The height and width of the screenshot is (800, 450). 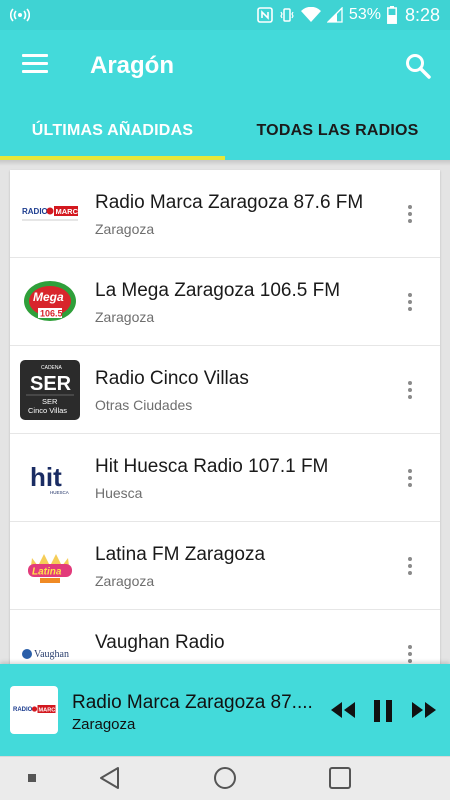 What do you see at coordinates (104, 724) in the screenshot?
I see `now-playing-city: Zaragoza` at bounding box center [104, 724].